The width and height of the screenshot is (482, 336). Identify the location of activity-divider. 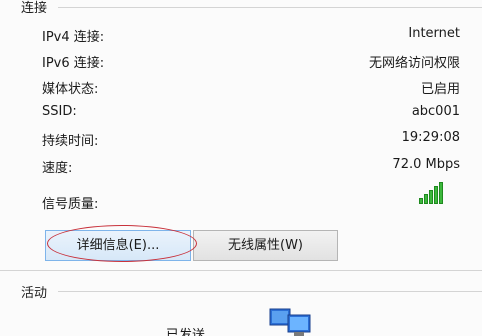
(270, 291).